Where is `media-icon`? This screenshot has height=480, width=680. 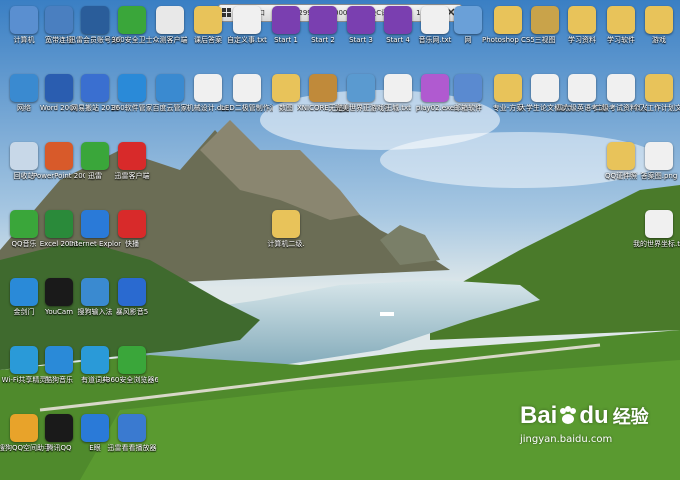 media-icon is located at coordinates (132, 224).